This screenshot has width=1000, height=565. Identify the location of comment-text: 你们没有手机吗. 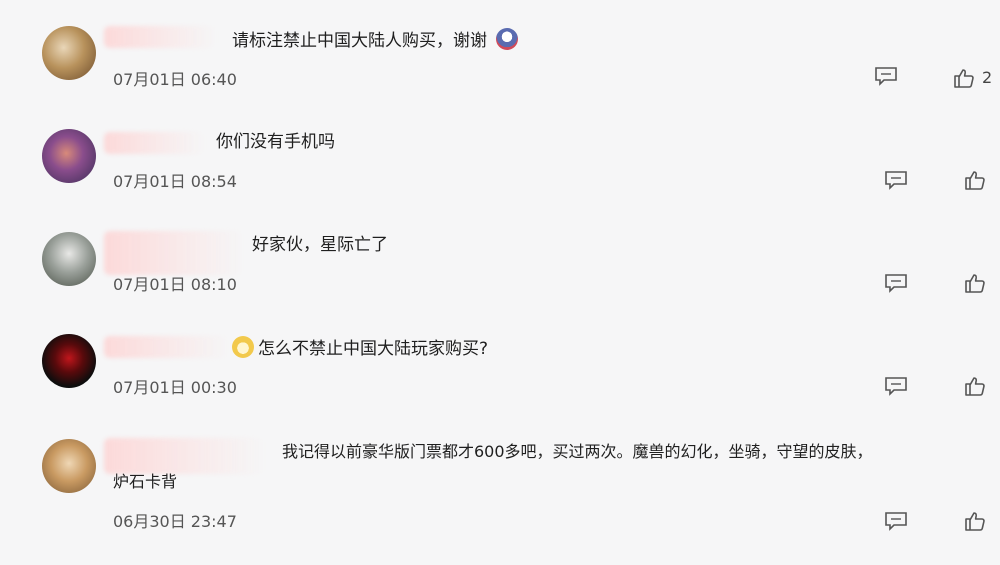
(275, 142).